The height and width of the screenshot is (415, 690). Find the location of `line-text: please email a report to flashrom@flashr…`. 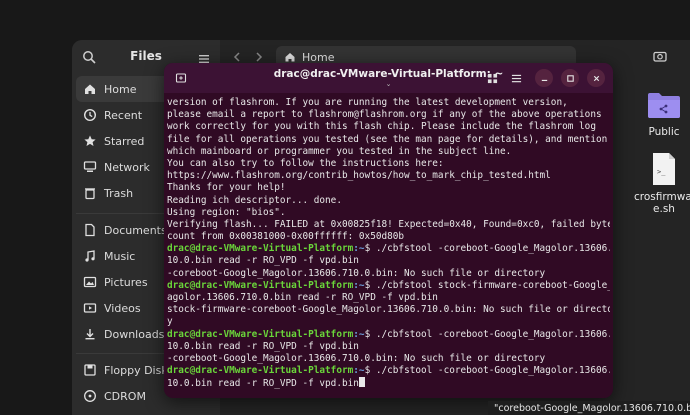

line-text: please email a report to flashrom@flashr… is located at coordinates (384, 115).